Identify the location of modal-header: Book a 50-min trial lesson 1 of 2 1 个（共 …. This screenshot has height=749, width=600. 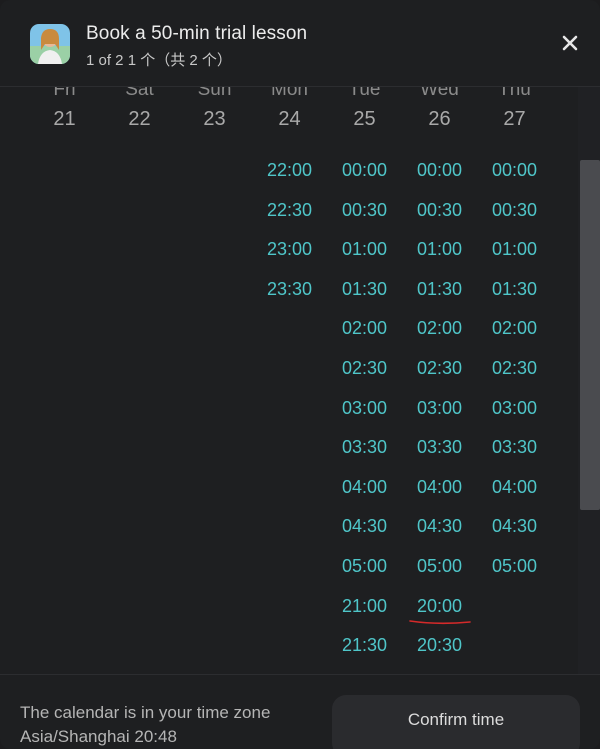
(300, 43).